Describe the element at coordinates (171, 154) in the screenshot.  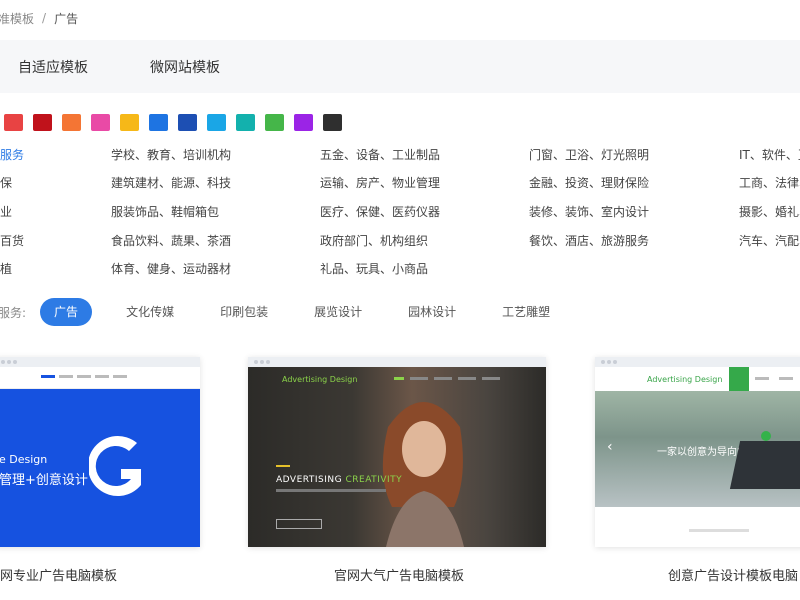
I see `category-link: 学校、教育、培训机构` at that location.